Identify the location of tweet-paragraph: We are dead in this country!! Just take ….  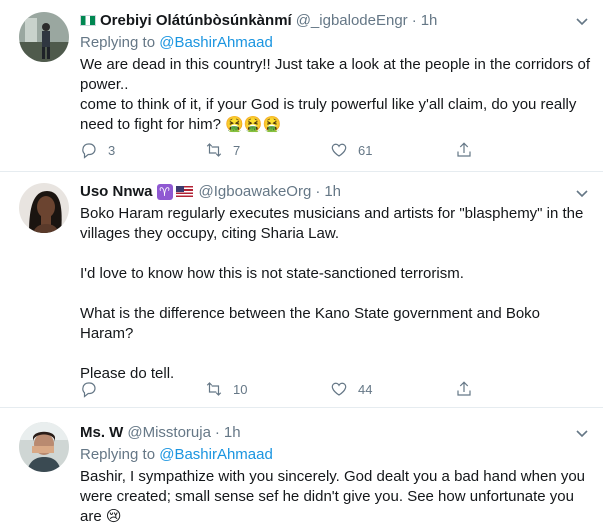
(335, 74).